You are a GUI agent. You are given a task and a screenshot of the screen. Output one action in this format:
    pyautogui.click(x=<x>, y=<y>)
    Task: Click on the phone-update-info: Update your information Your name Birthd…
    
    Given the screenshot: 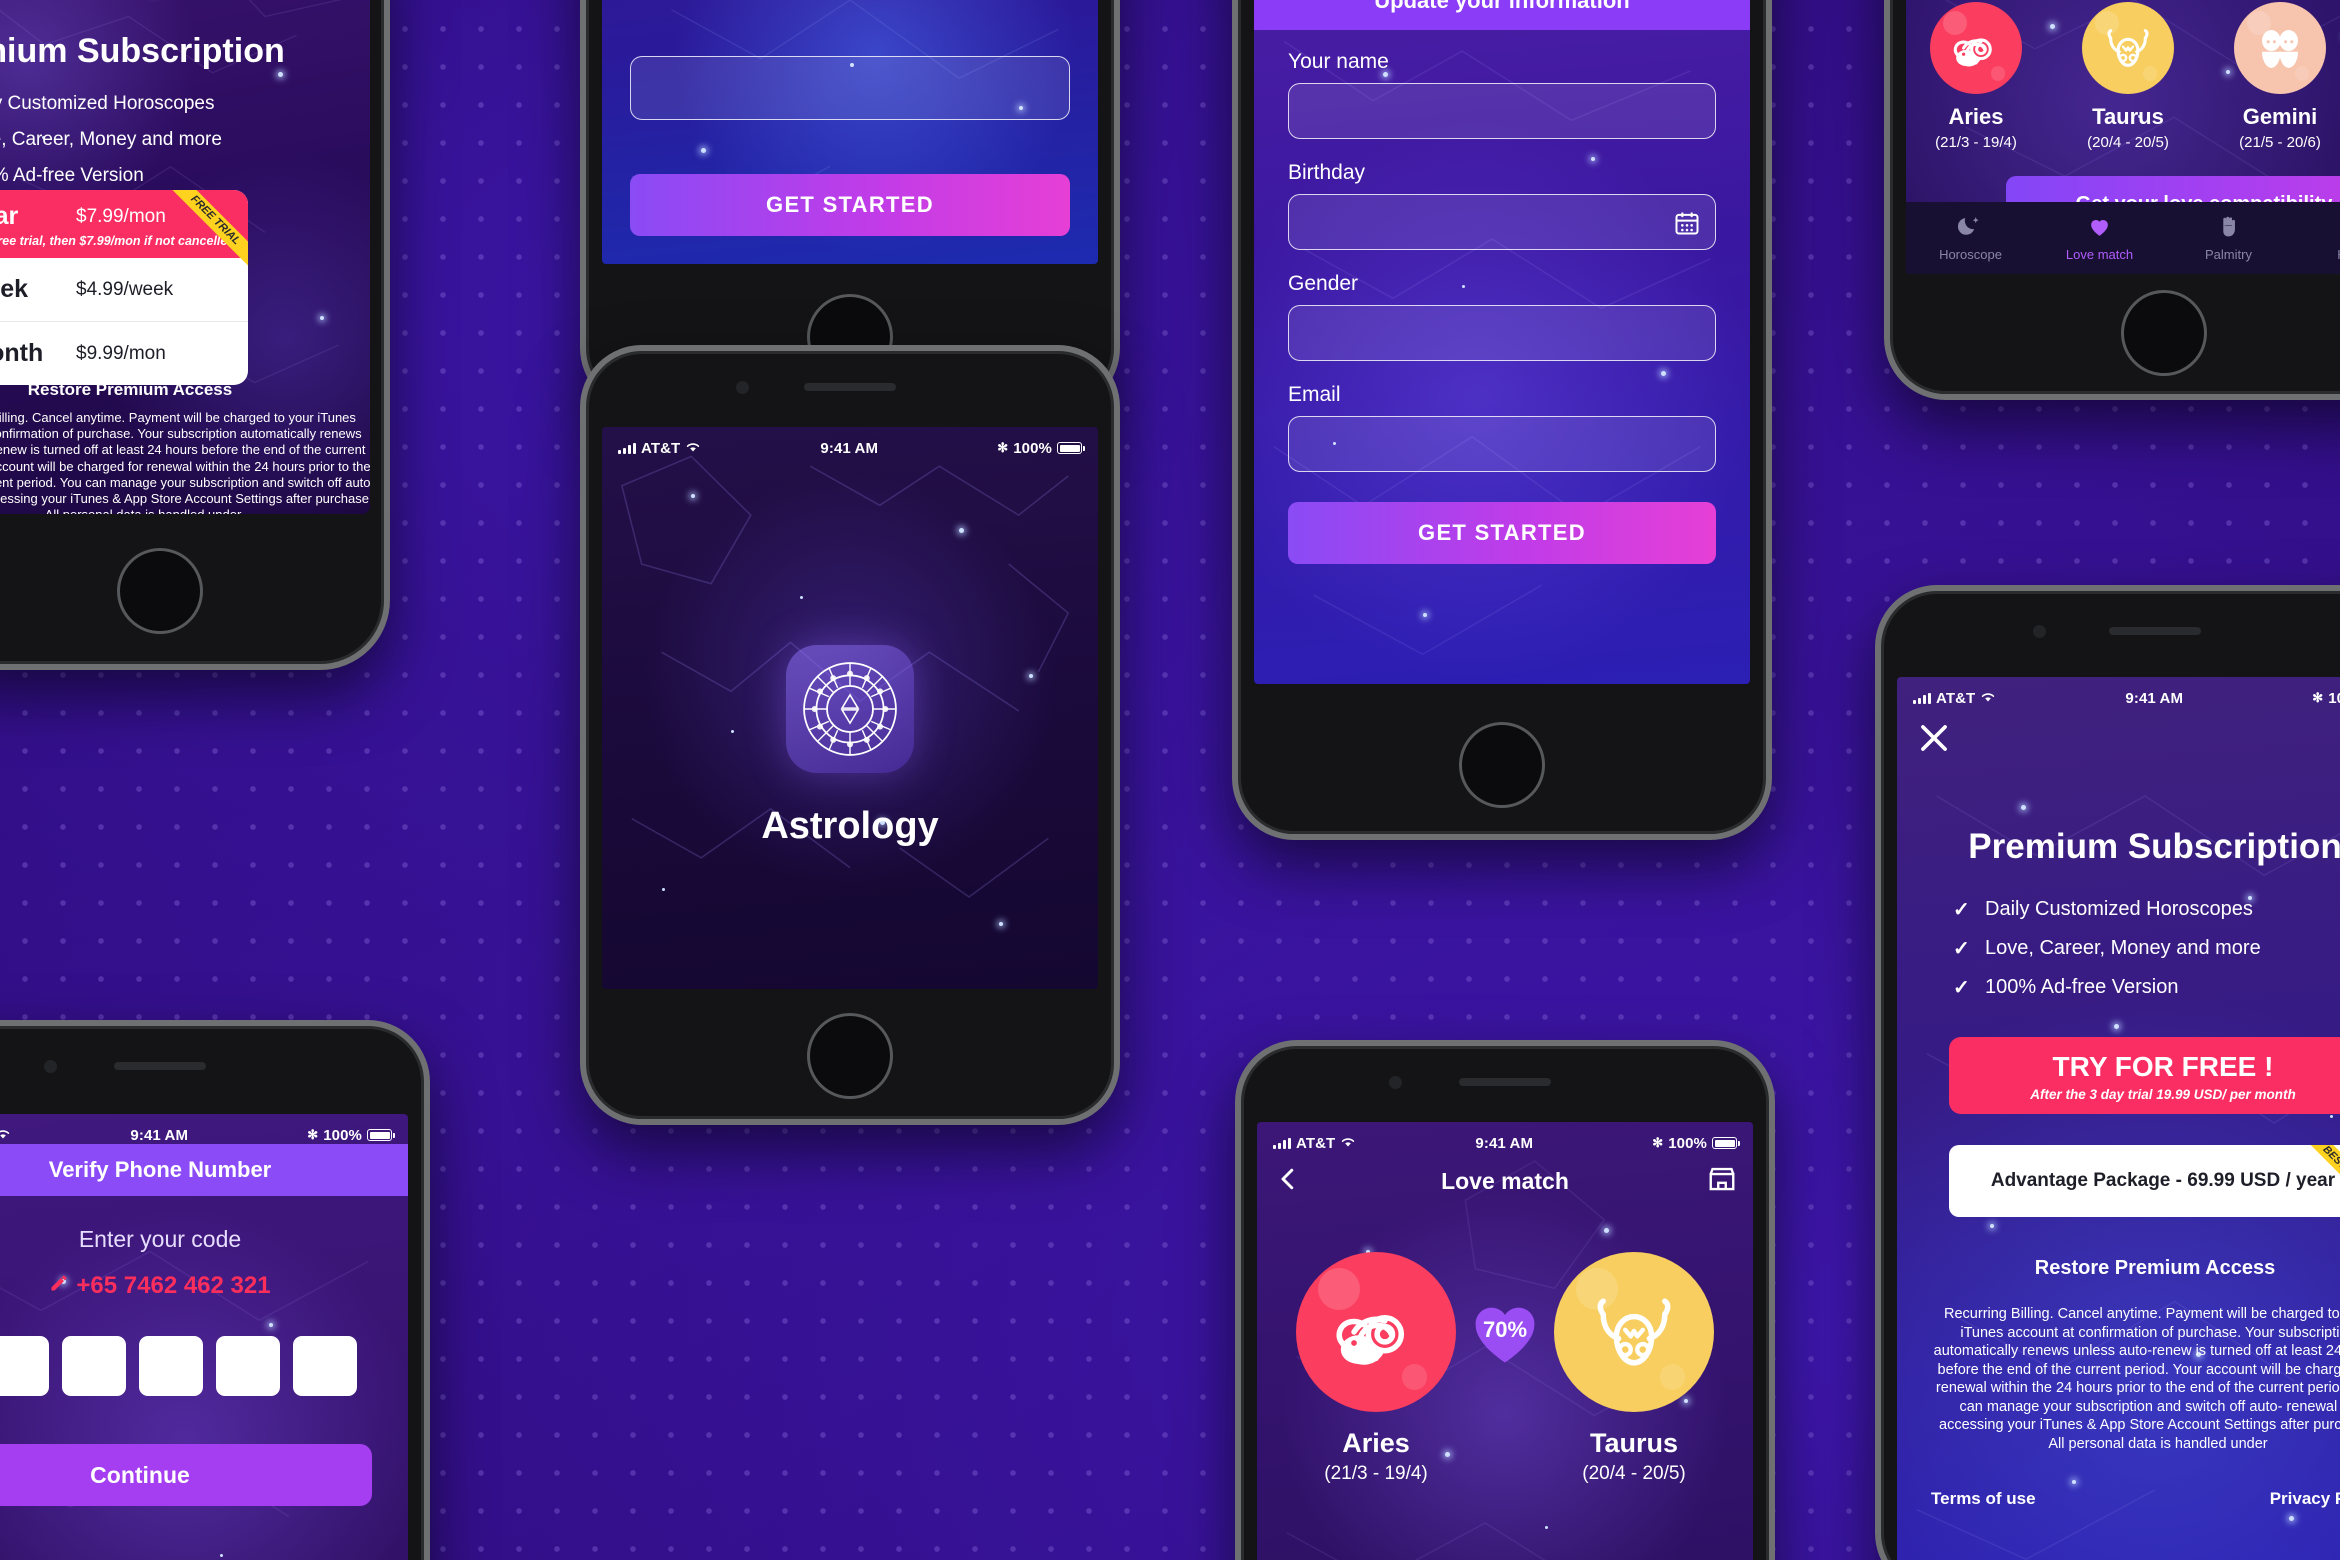 What is the action you would take?
    pyautogui.click(x=1502, y=420)
    